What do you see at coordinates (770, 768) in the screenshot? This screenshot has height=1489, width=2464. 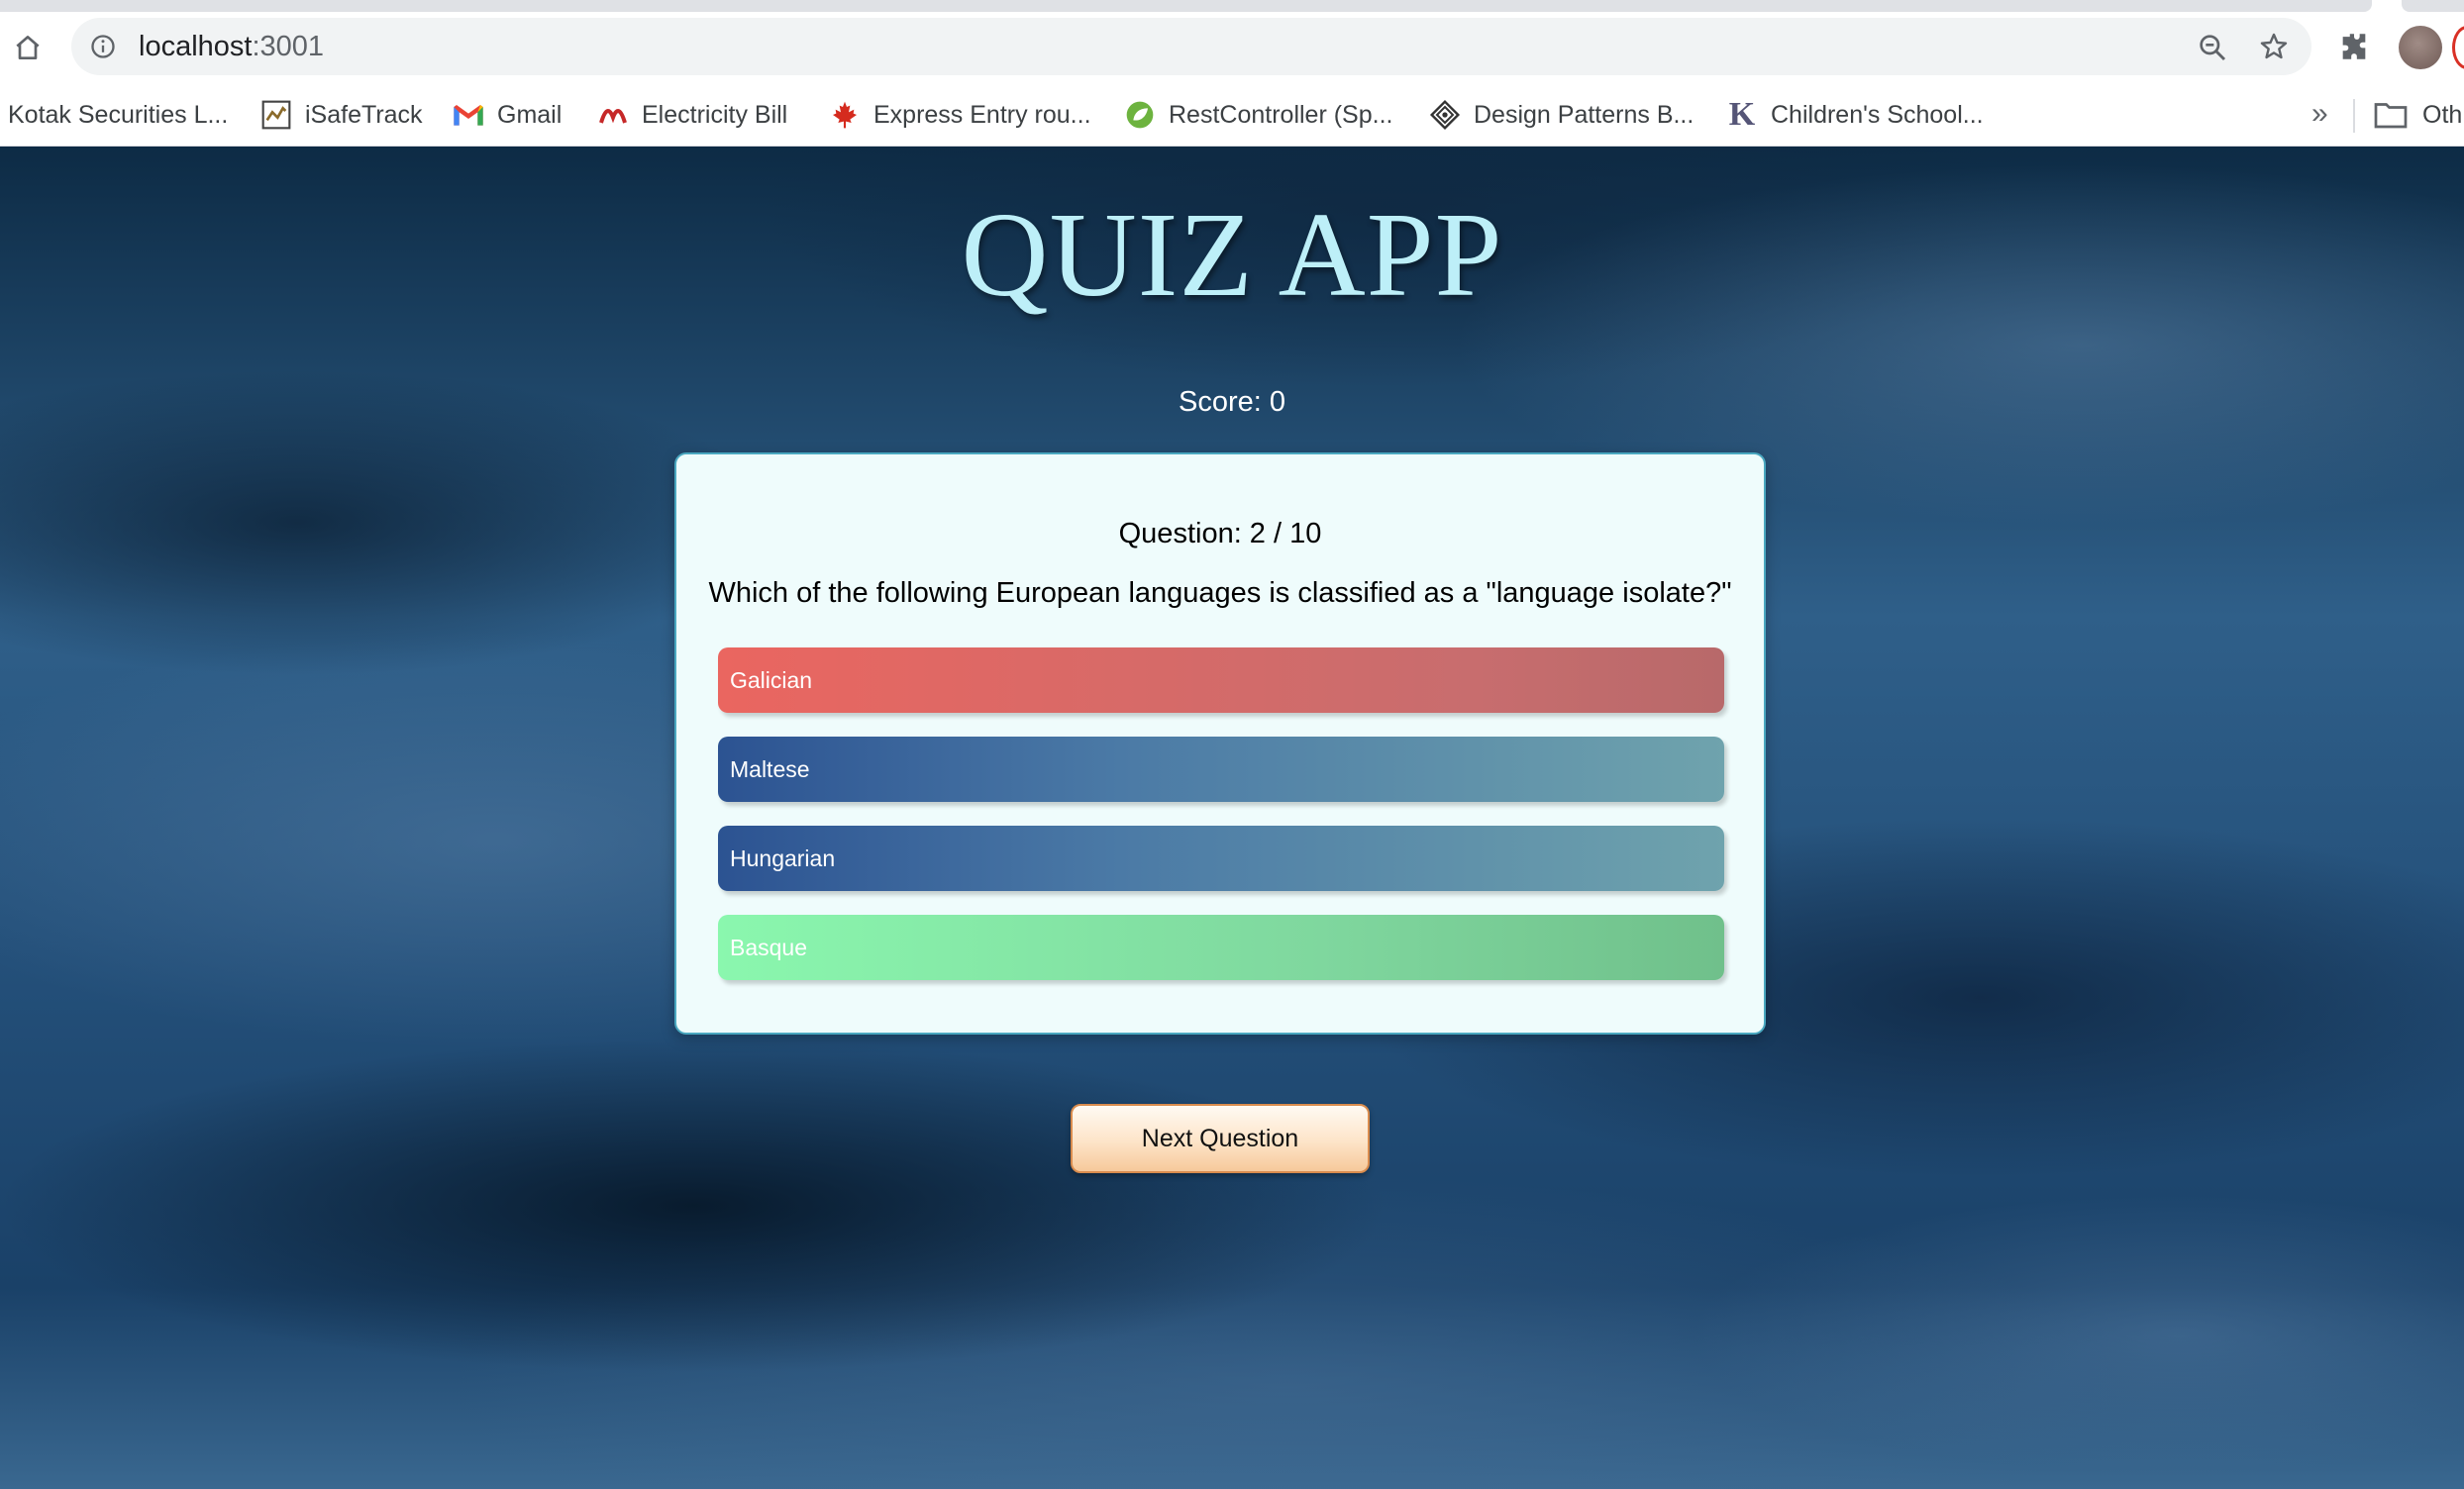 I see `answer-label: Maltese` at bounding box center [770, 768].